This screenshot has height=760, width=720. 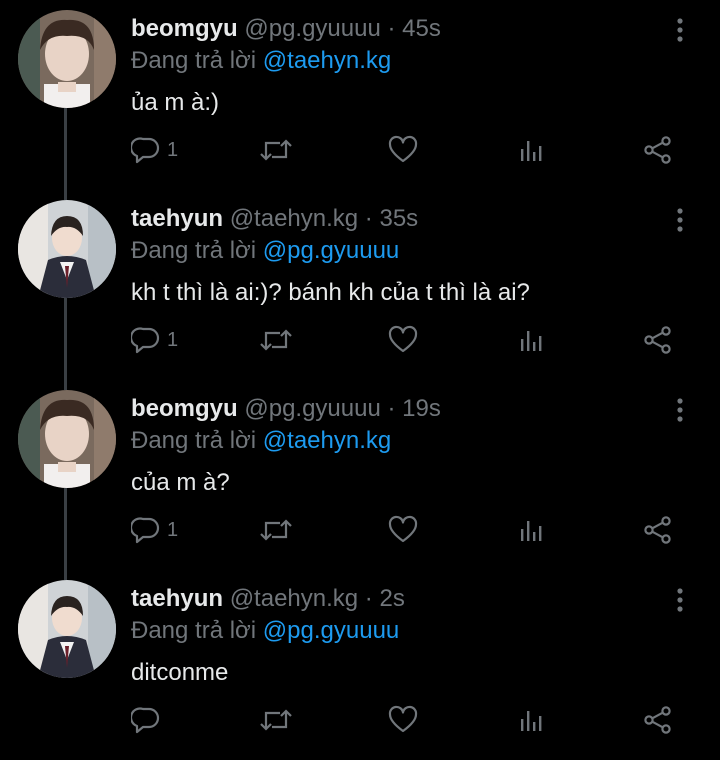 I want to click on tweet-text: ditconme, so click(x=180, y=672).